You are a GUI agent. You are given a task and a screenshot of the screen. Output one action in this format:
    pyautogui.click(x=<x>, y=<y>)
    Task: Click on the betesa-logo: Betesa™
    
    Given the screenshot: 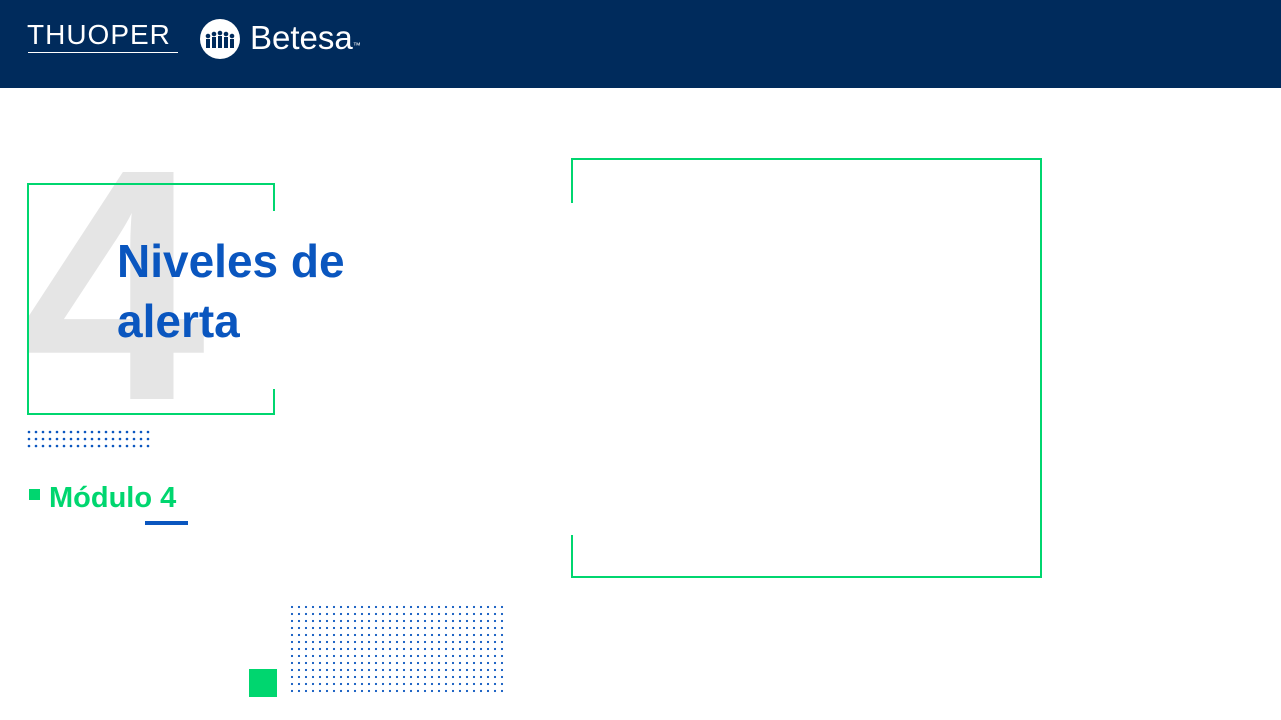 What is the action you would take?
    pyautogui.click(x=305, y=38)
    